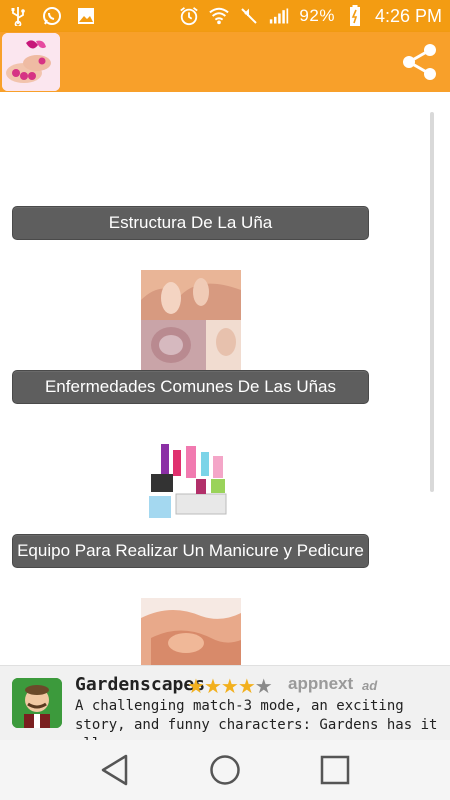 Image resolution: width=450 pixels, height=800 pixels. I want to click on home-icon, so click(225, 770).